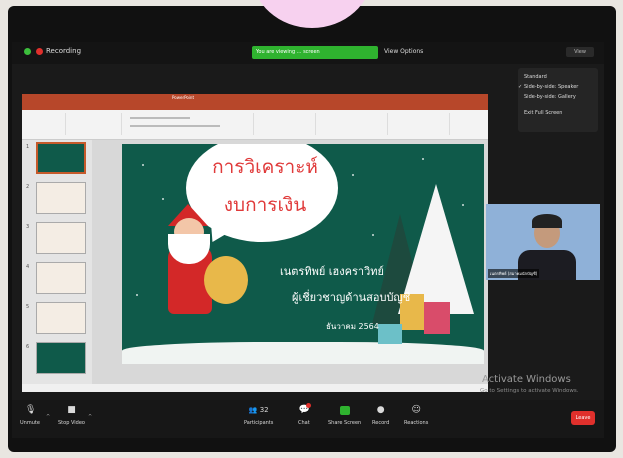 The height and width of the screenshot is (458, 623). What do you see at coordinates (403, 51) in the screenshot?
I see `view-options-button: View Options` at bounding box center [403, 51].